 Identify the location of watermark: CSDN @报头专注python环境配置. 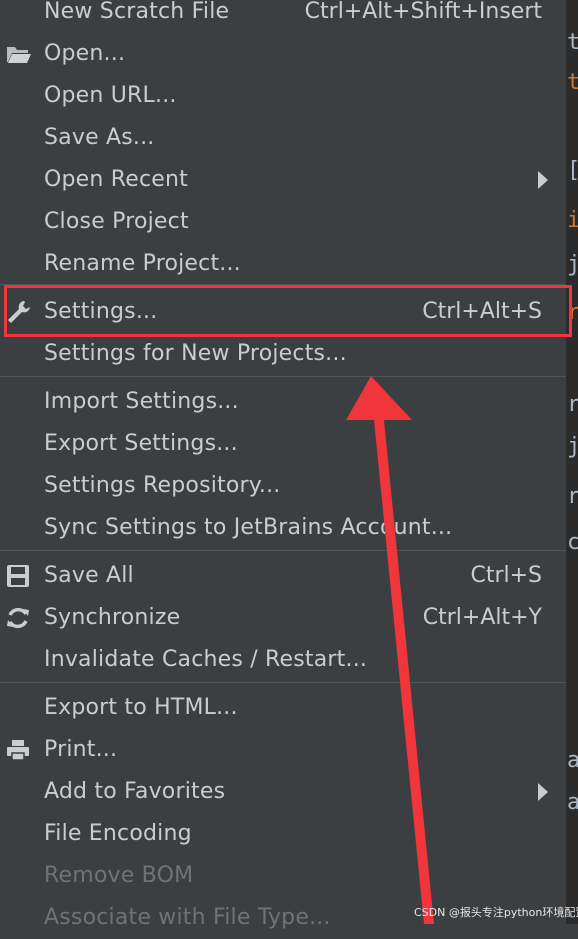
(496, 912).